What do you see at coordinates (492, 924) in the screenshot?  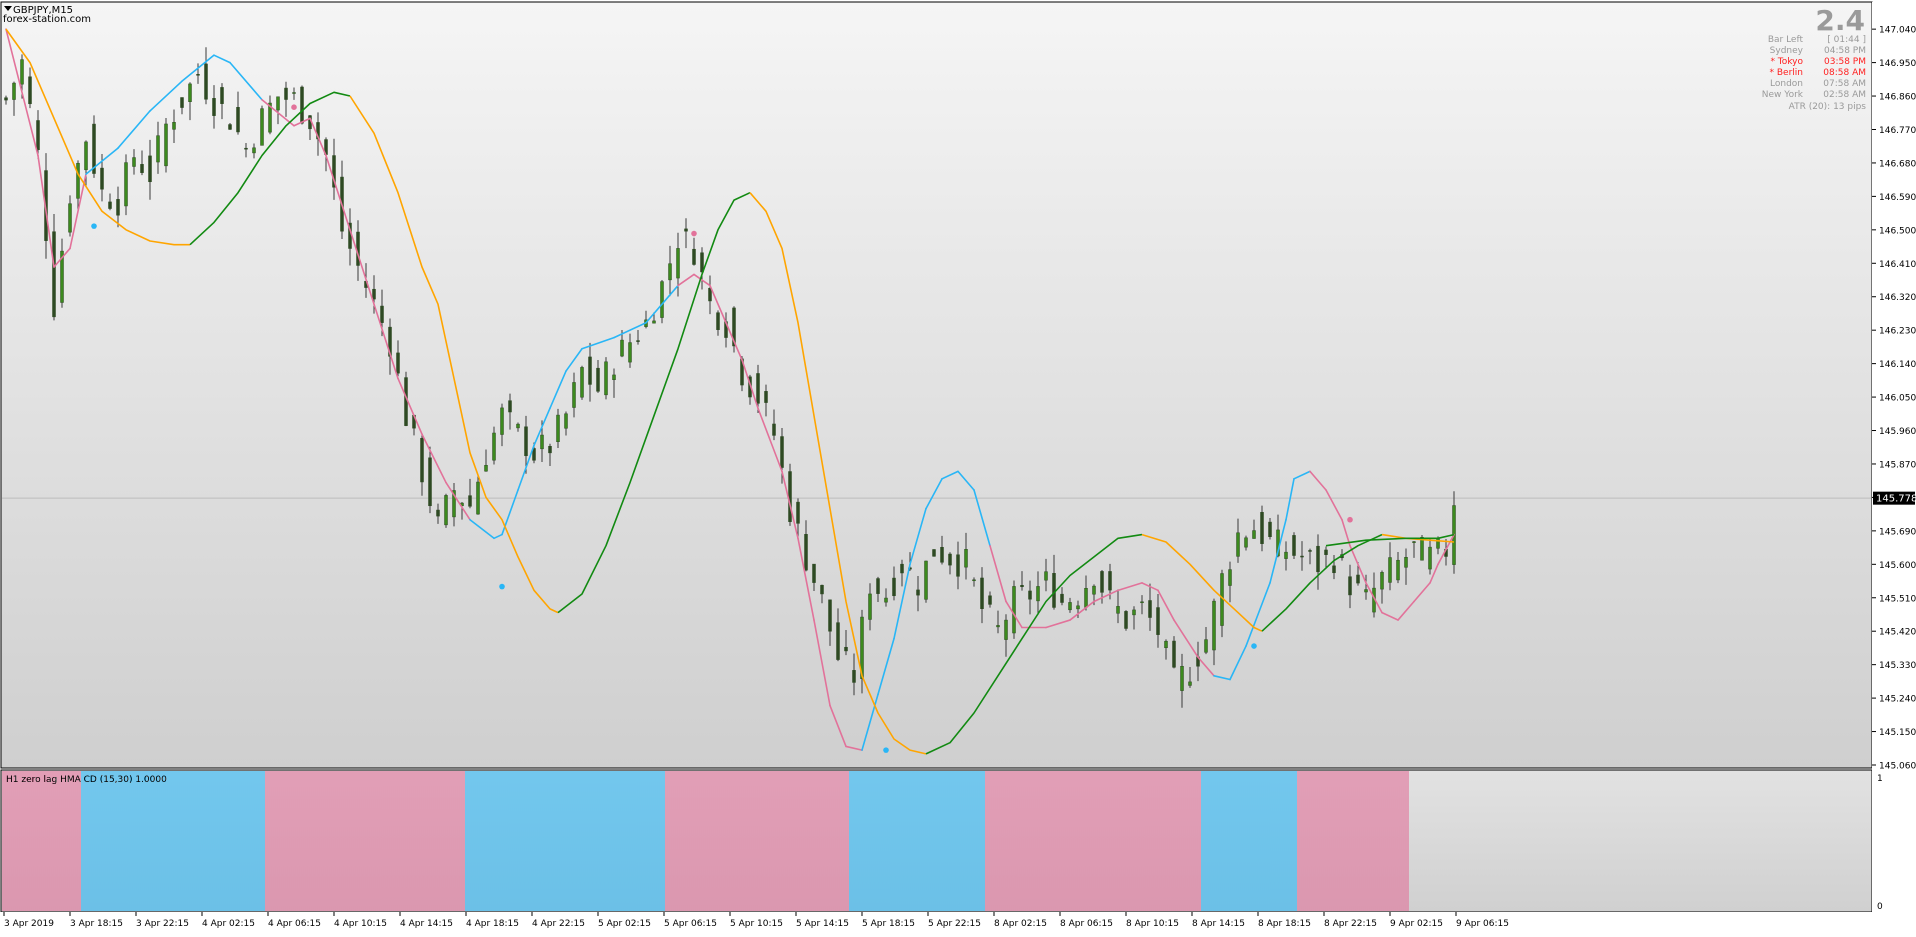 I see `time-tick-label: 4 Apr 18:15` at bounding box center [492, 924].